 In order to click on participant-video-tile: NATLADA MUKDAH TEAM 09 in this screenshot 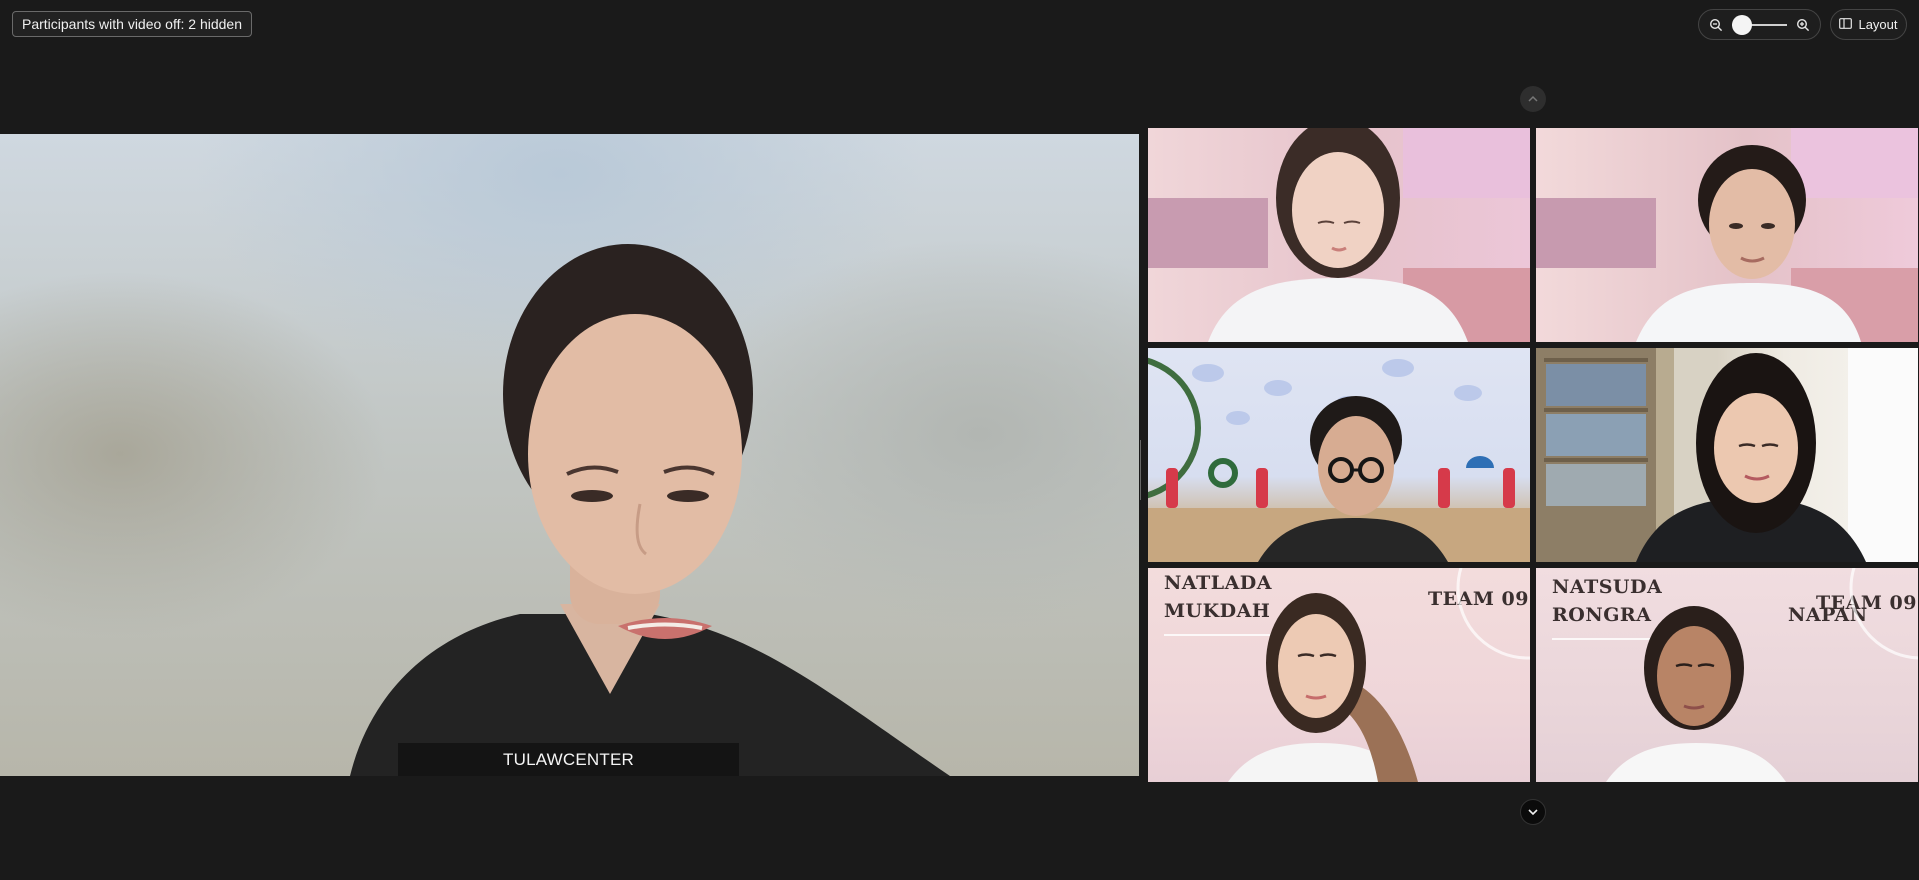, I will do `click(1339, 675)`.